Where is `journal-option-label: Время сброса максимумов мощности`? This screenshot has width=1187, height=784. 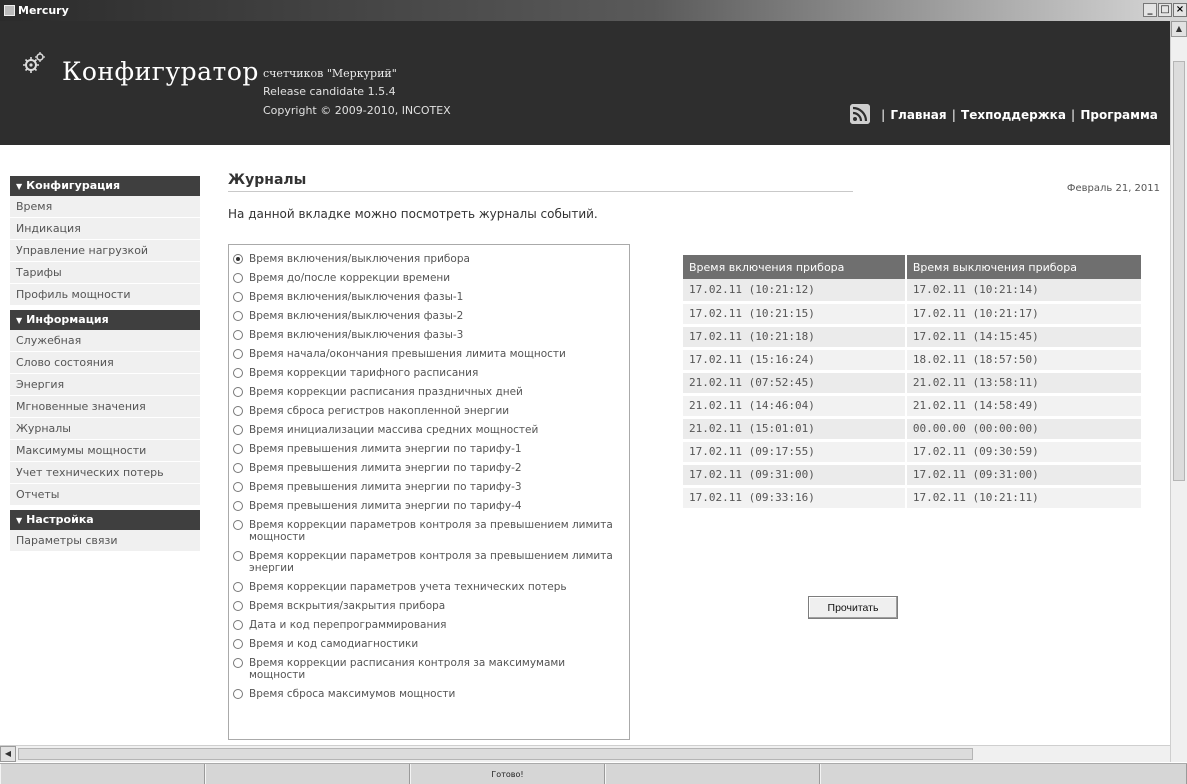 journal-option-label: Время сброса максимумов мощности is located at coordinates (352, 694).